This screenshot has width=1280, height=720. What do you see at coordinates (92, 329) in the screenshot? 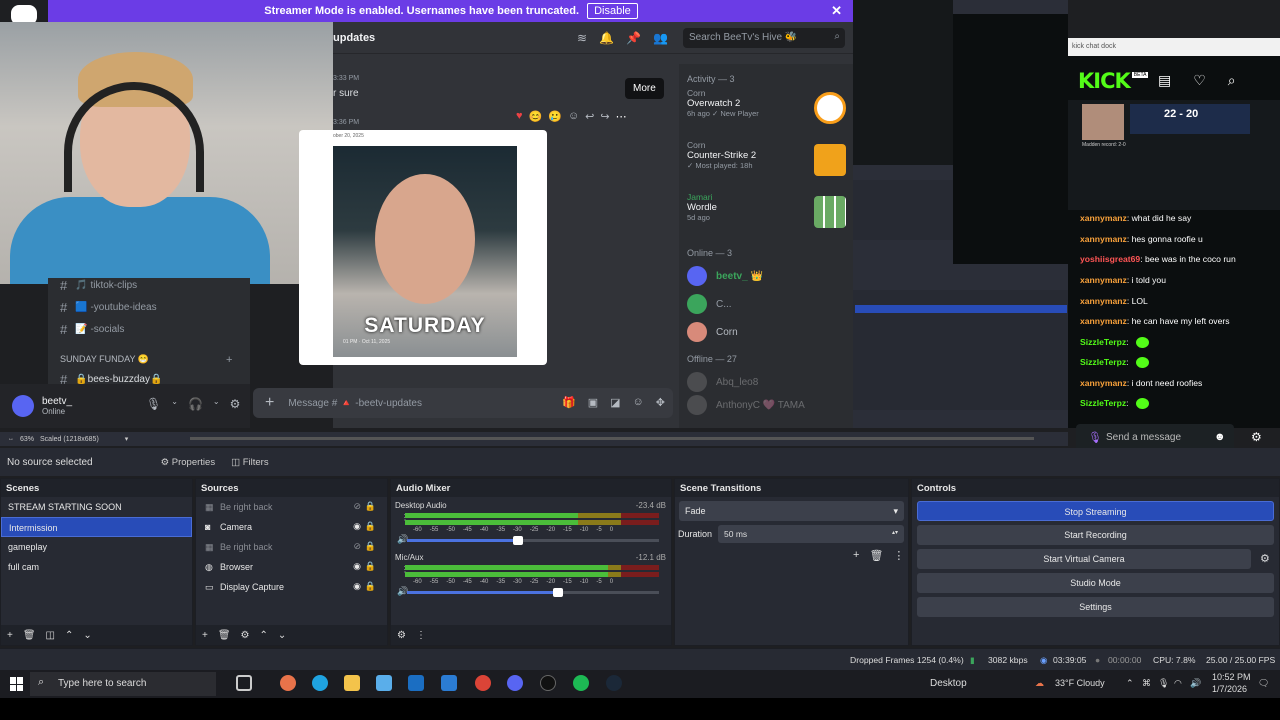
I see `channel-item: # 📝 -socials` at bounding box center [92, 329].